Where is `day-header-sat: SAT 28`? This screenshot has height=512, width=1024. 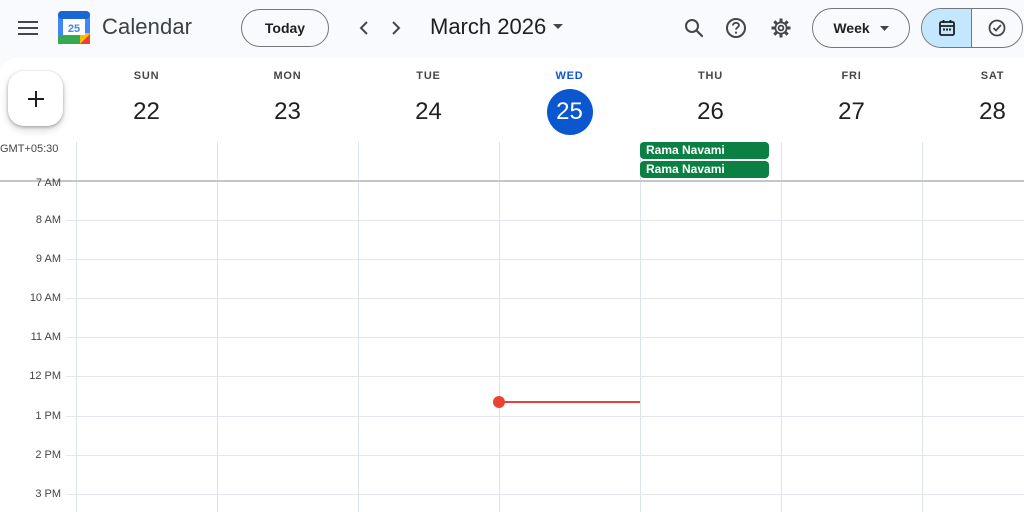
day-header-sat: SAT 28 is located at coordinates (973, 100).